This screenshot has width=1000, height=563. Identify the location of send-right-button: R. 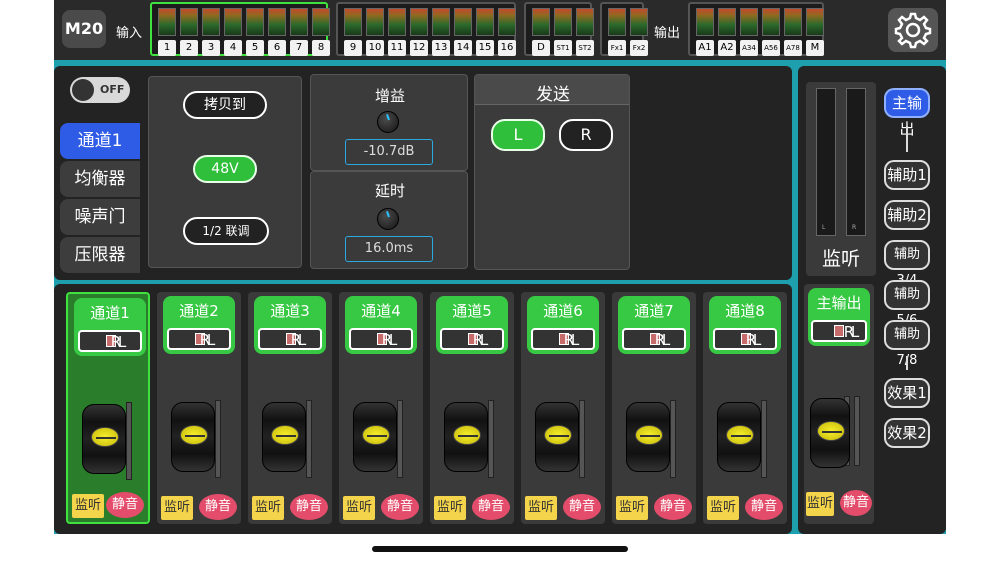
(586, 135).